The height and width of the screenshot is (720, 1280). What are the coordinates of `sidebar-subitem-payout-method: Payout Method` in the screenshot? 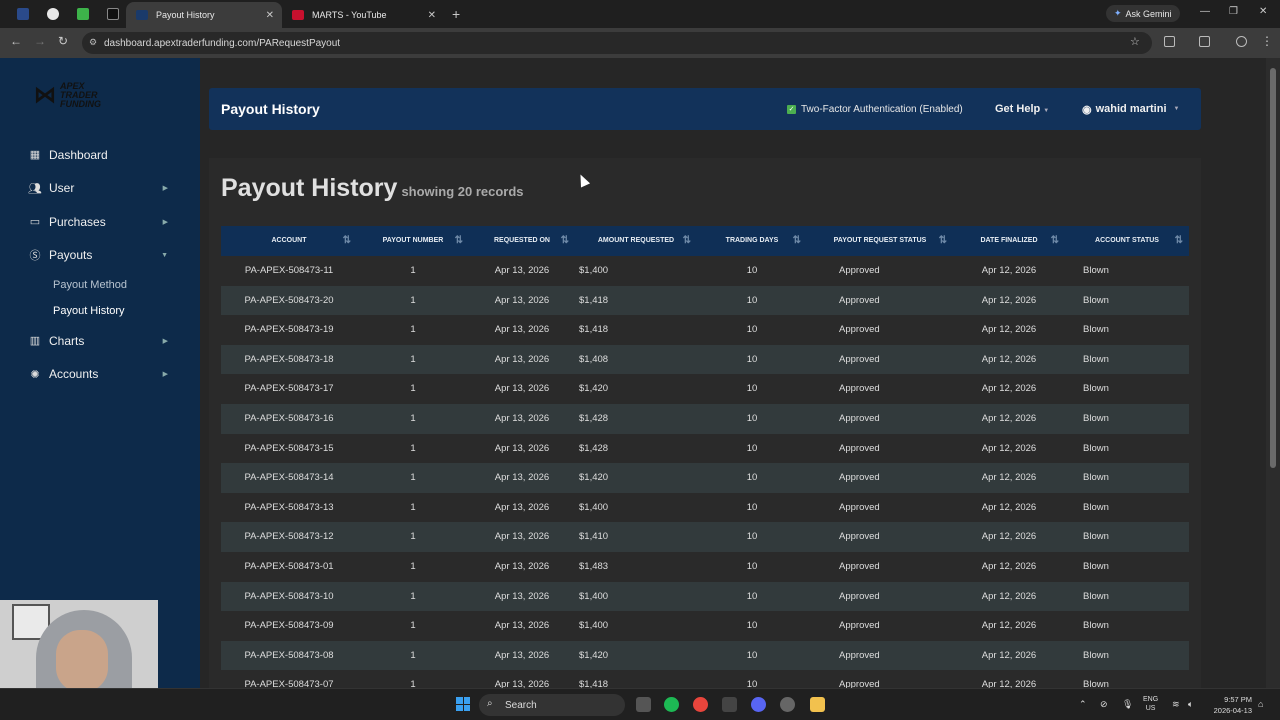 It's located at (100, 285).